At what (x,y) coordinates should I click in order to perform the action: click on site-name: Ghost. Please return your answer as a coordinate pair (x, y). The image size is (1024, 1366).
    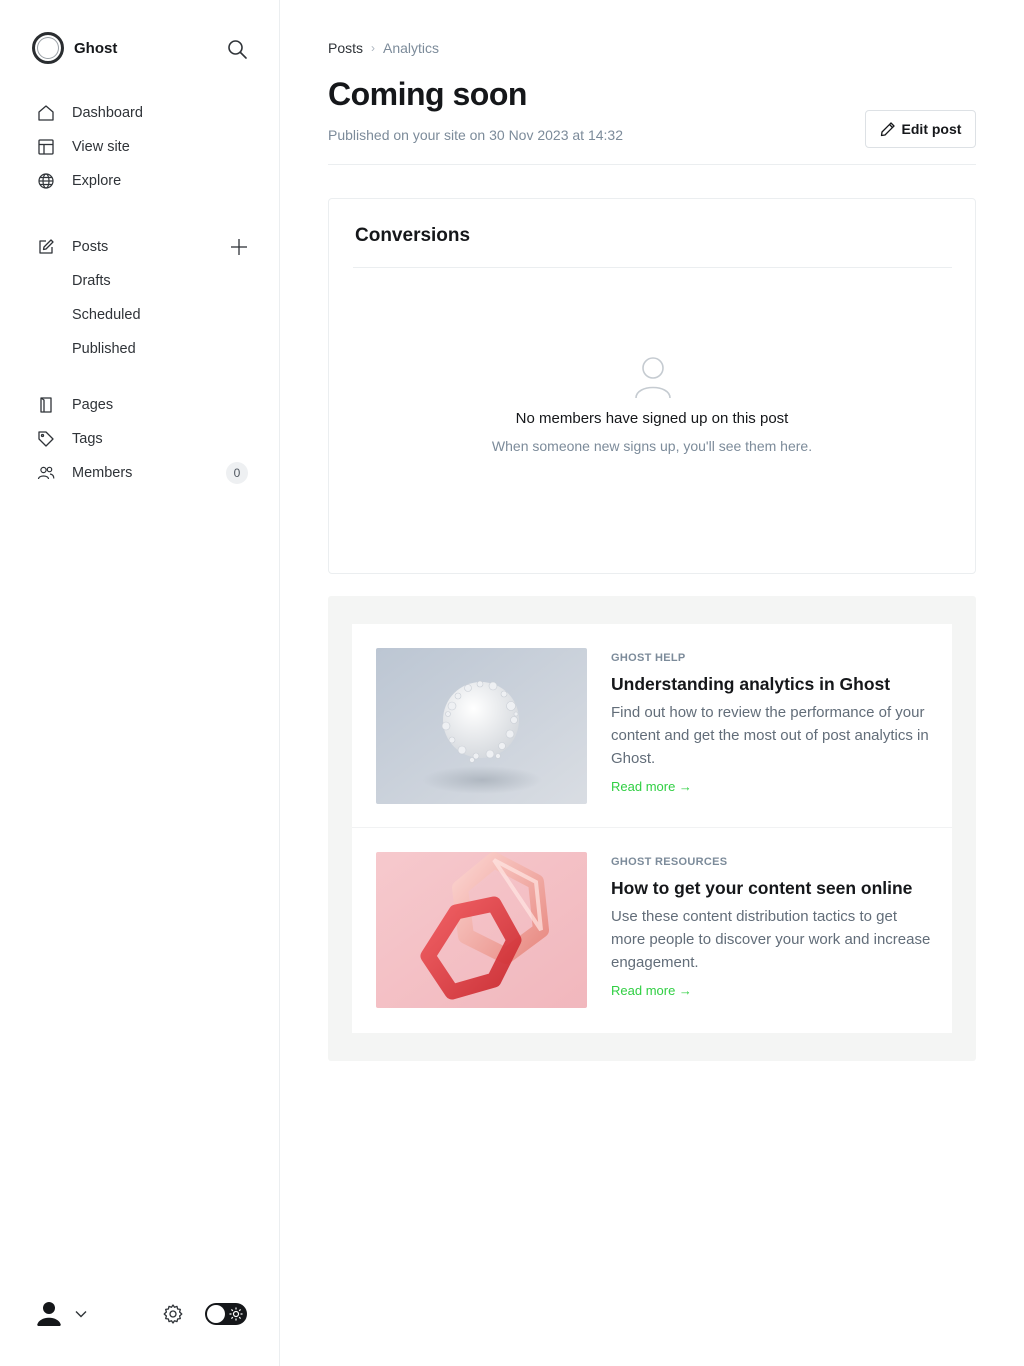
    Looking at the image, I should click on (96, 48).